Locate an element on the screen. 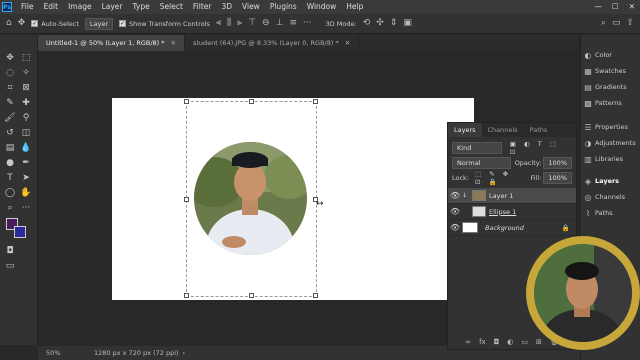 The height and width of the screenshot is (360, 640). layer-name: Ellipse 1 is located at coordinates (502, 212).